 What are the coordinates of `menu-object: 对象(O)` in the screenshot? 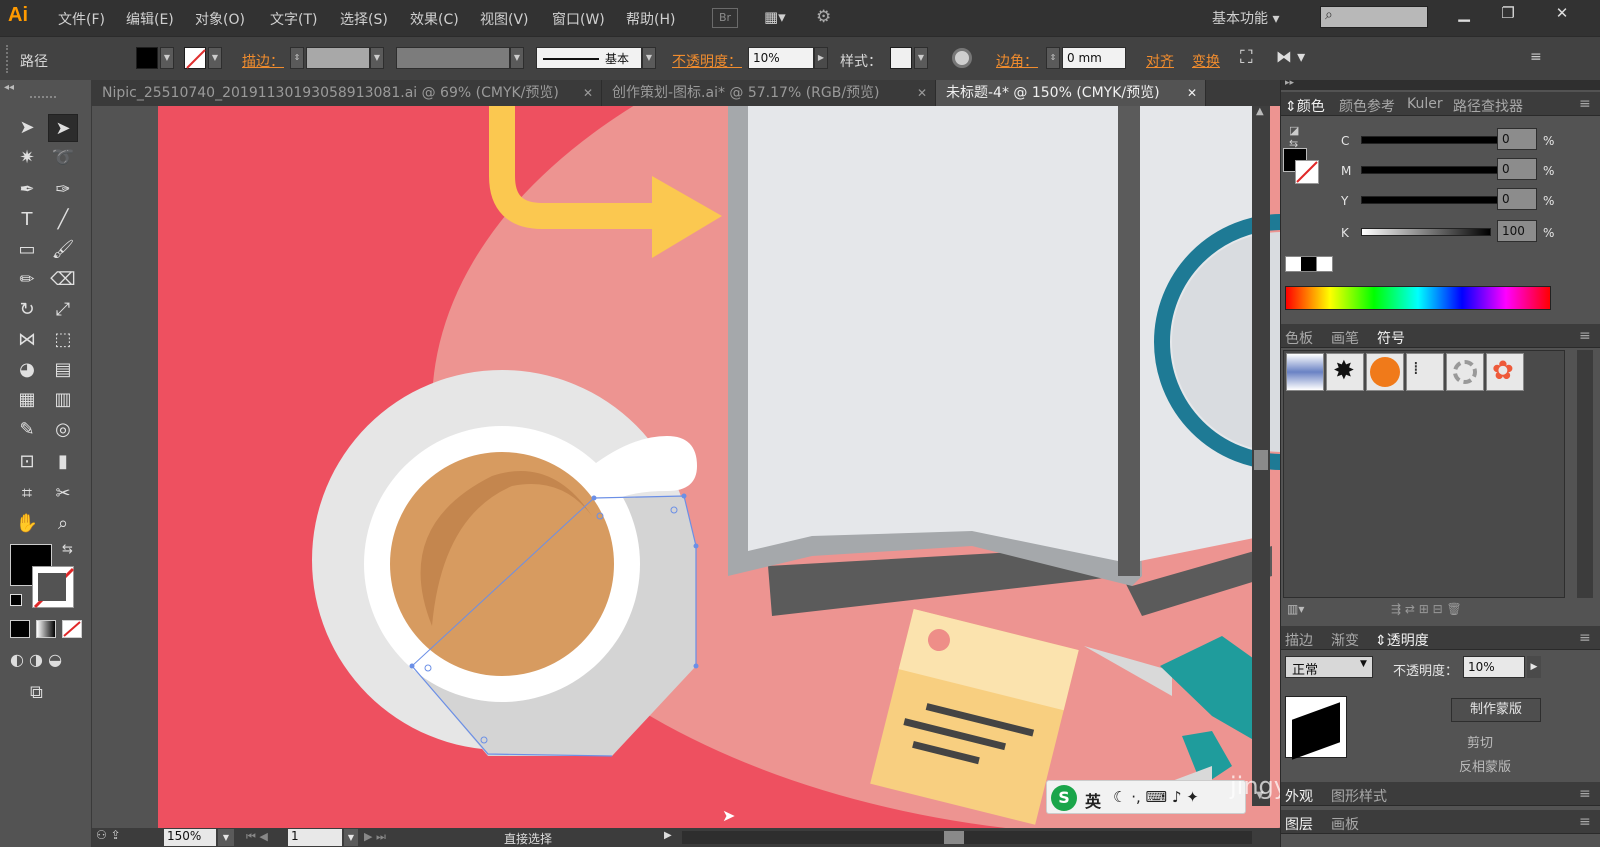 It's located at (220, 19).